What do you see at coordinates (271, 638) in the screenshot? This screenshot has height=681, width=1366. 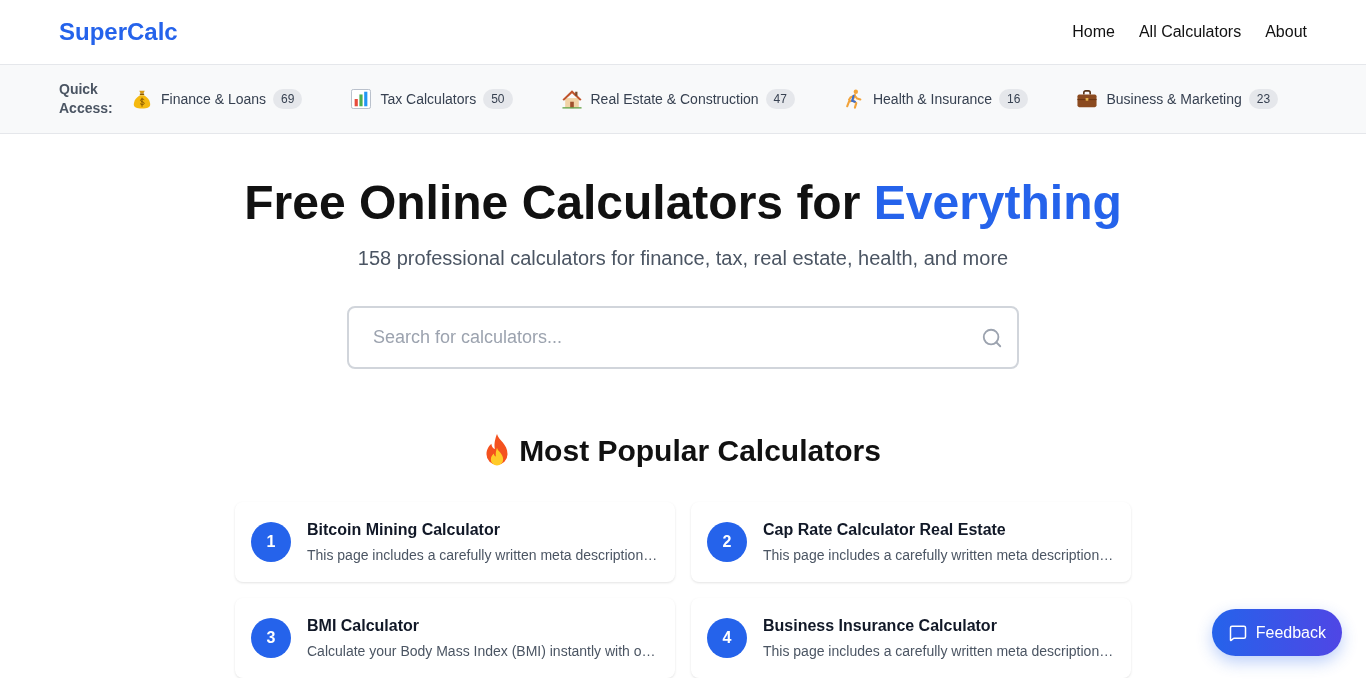 I see `rank-number: 3` at bounding box center [271, 638].